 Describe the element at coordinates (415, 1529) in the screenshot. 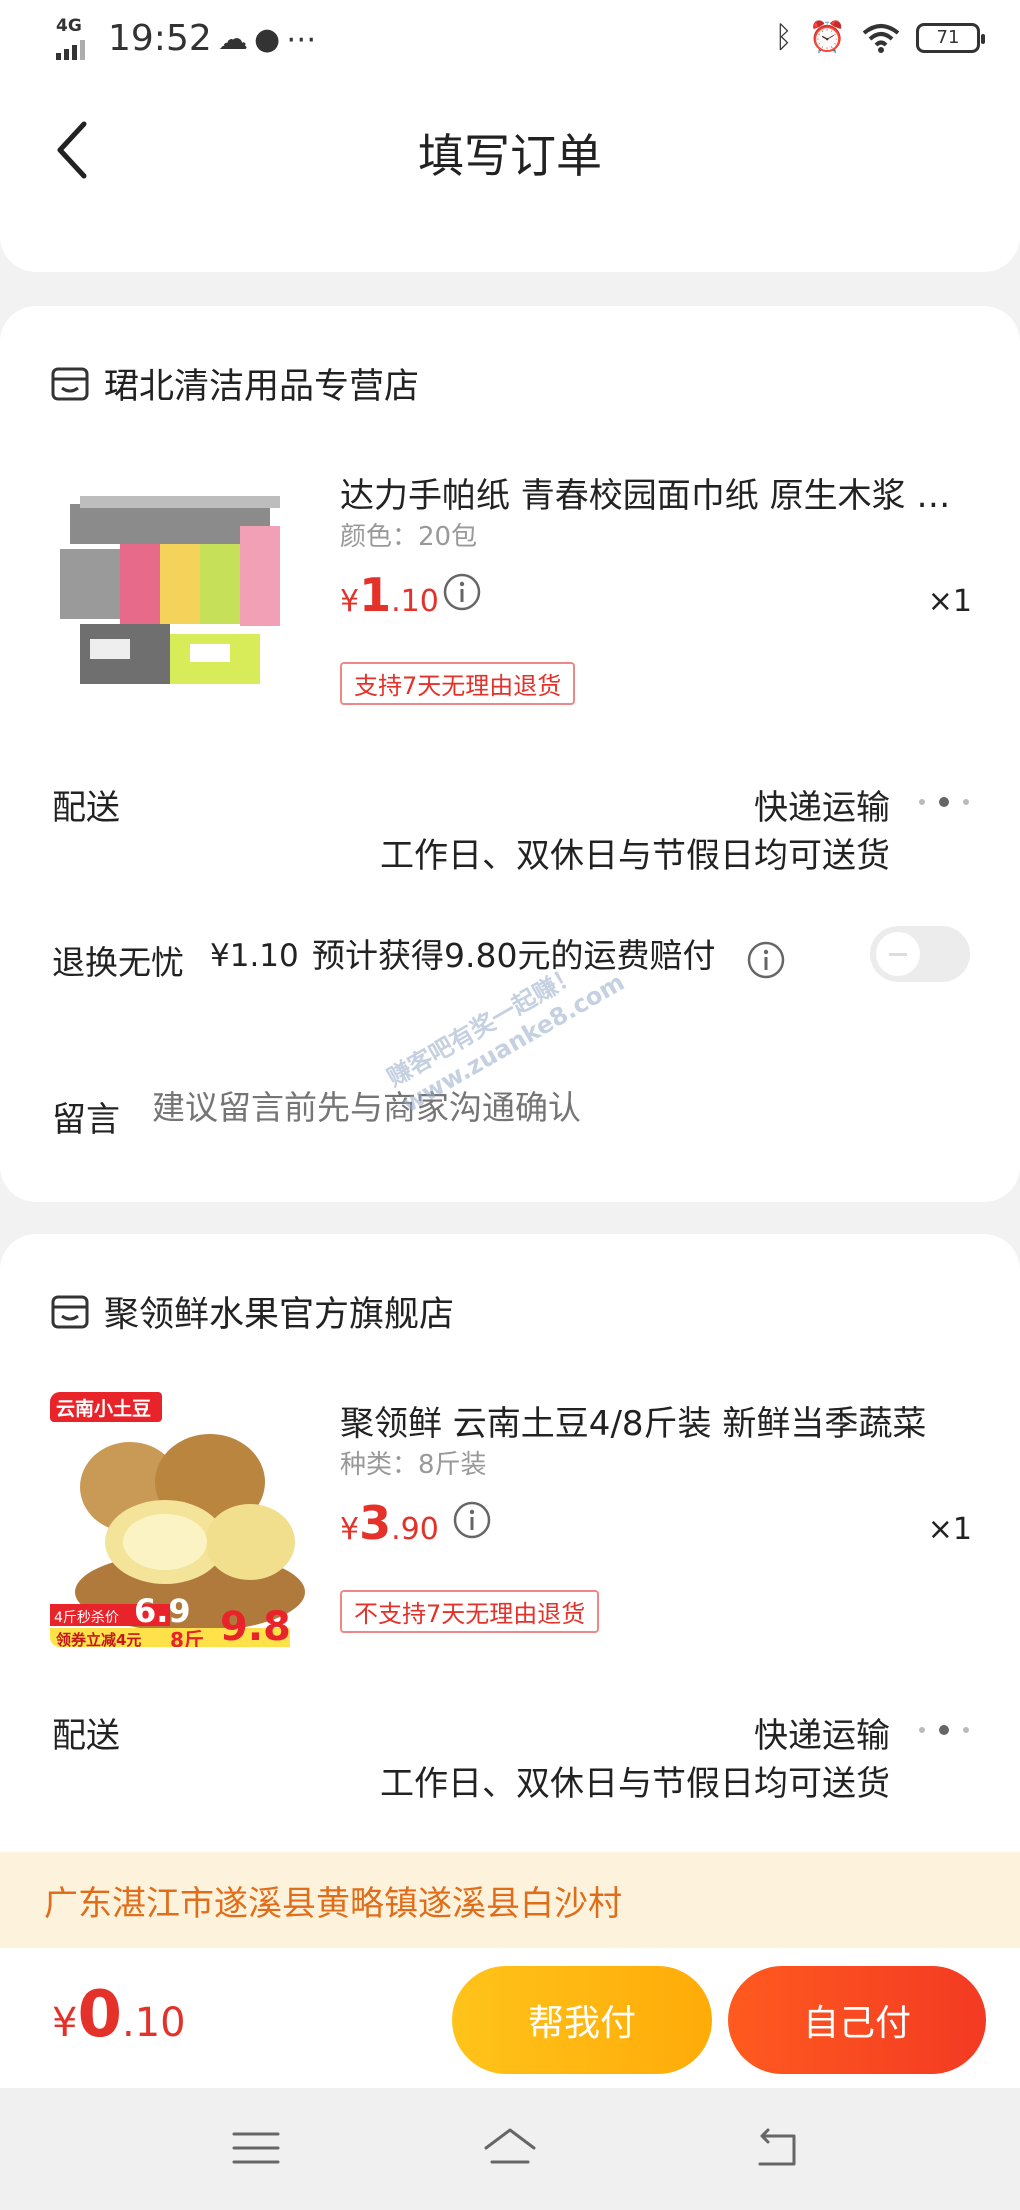

I see `price-decimal: .90` at that location.